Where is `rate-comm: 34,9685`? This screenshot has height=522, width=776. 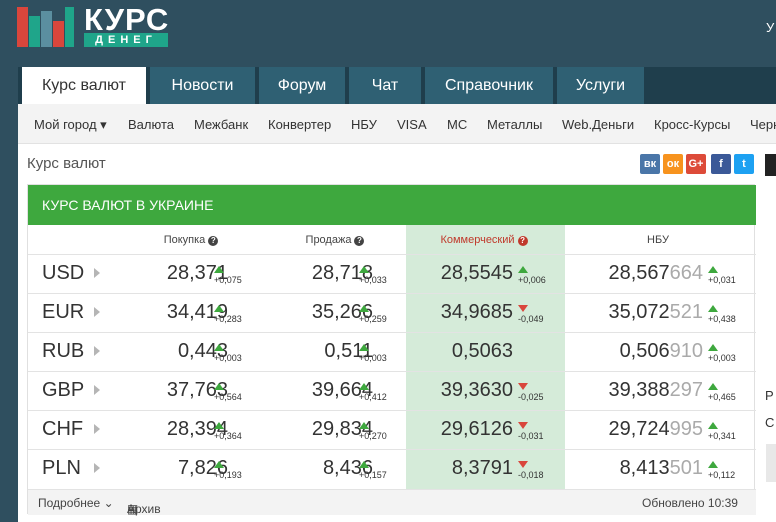 rate-comm: 34,9685 is located at coordinates (476, 312).